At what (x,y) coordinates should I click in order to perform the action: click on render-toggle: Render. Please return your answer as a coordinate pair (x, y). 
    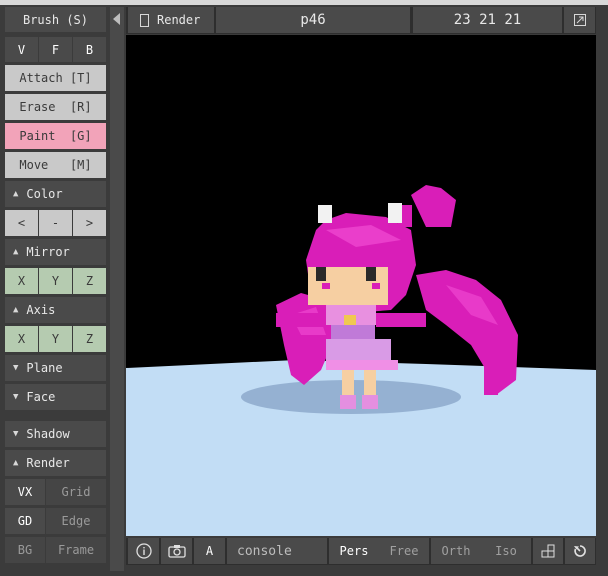
    Looking at the image, I should click on (171, 20).